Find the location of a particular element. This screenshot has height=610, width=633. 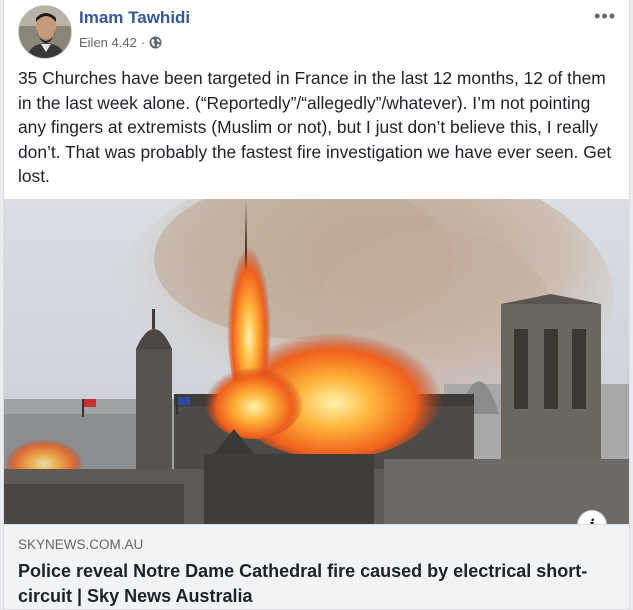

author-name: Imam Tawhidi is located at coordinates (134, 18).